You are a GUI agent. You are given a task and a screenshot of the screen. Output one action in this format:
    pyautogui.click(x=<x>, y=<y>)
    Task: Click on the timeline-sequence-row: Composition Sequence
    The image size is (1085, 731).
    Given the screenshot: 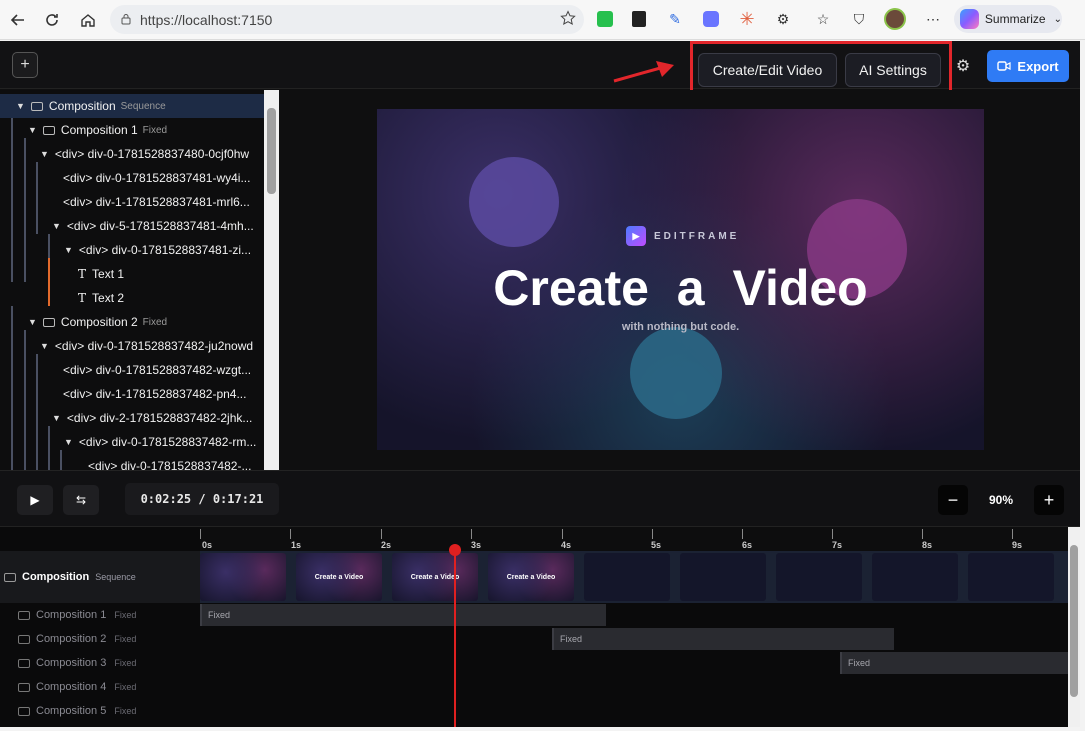 What is the action you would take?
    pyautogui.click(x=100, y=577)
    